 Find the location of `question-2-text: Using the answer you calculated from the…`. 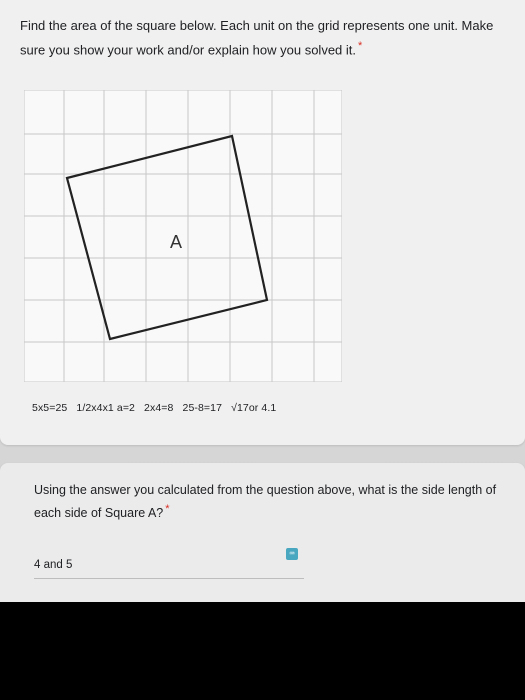

question-2-text: Using the answer you calculated from the… is located at coordinates (265, 502).